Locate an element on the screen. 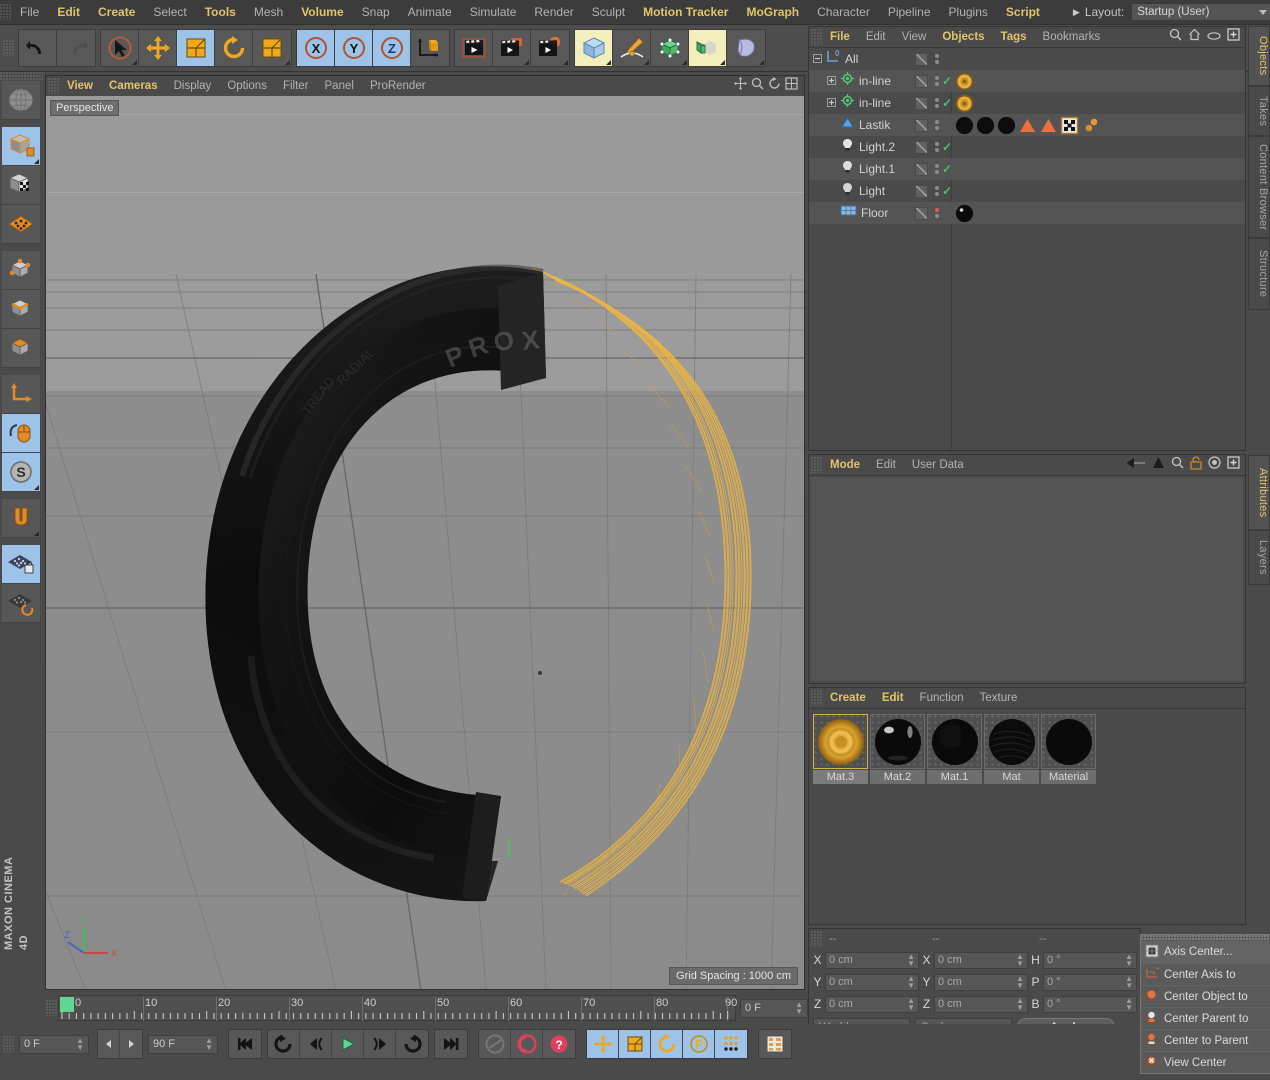  rotate-view-icon is located at coordinates (774, 86).